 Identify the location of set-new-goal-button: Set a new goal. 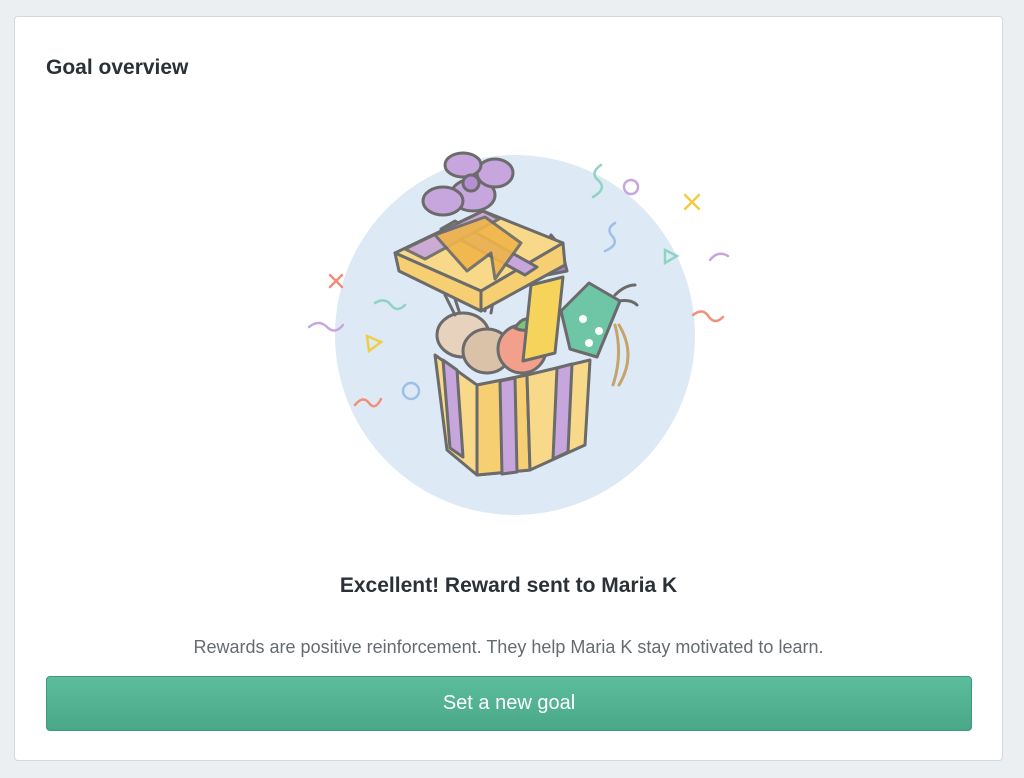
(509, 703).